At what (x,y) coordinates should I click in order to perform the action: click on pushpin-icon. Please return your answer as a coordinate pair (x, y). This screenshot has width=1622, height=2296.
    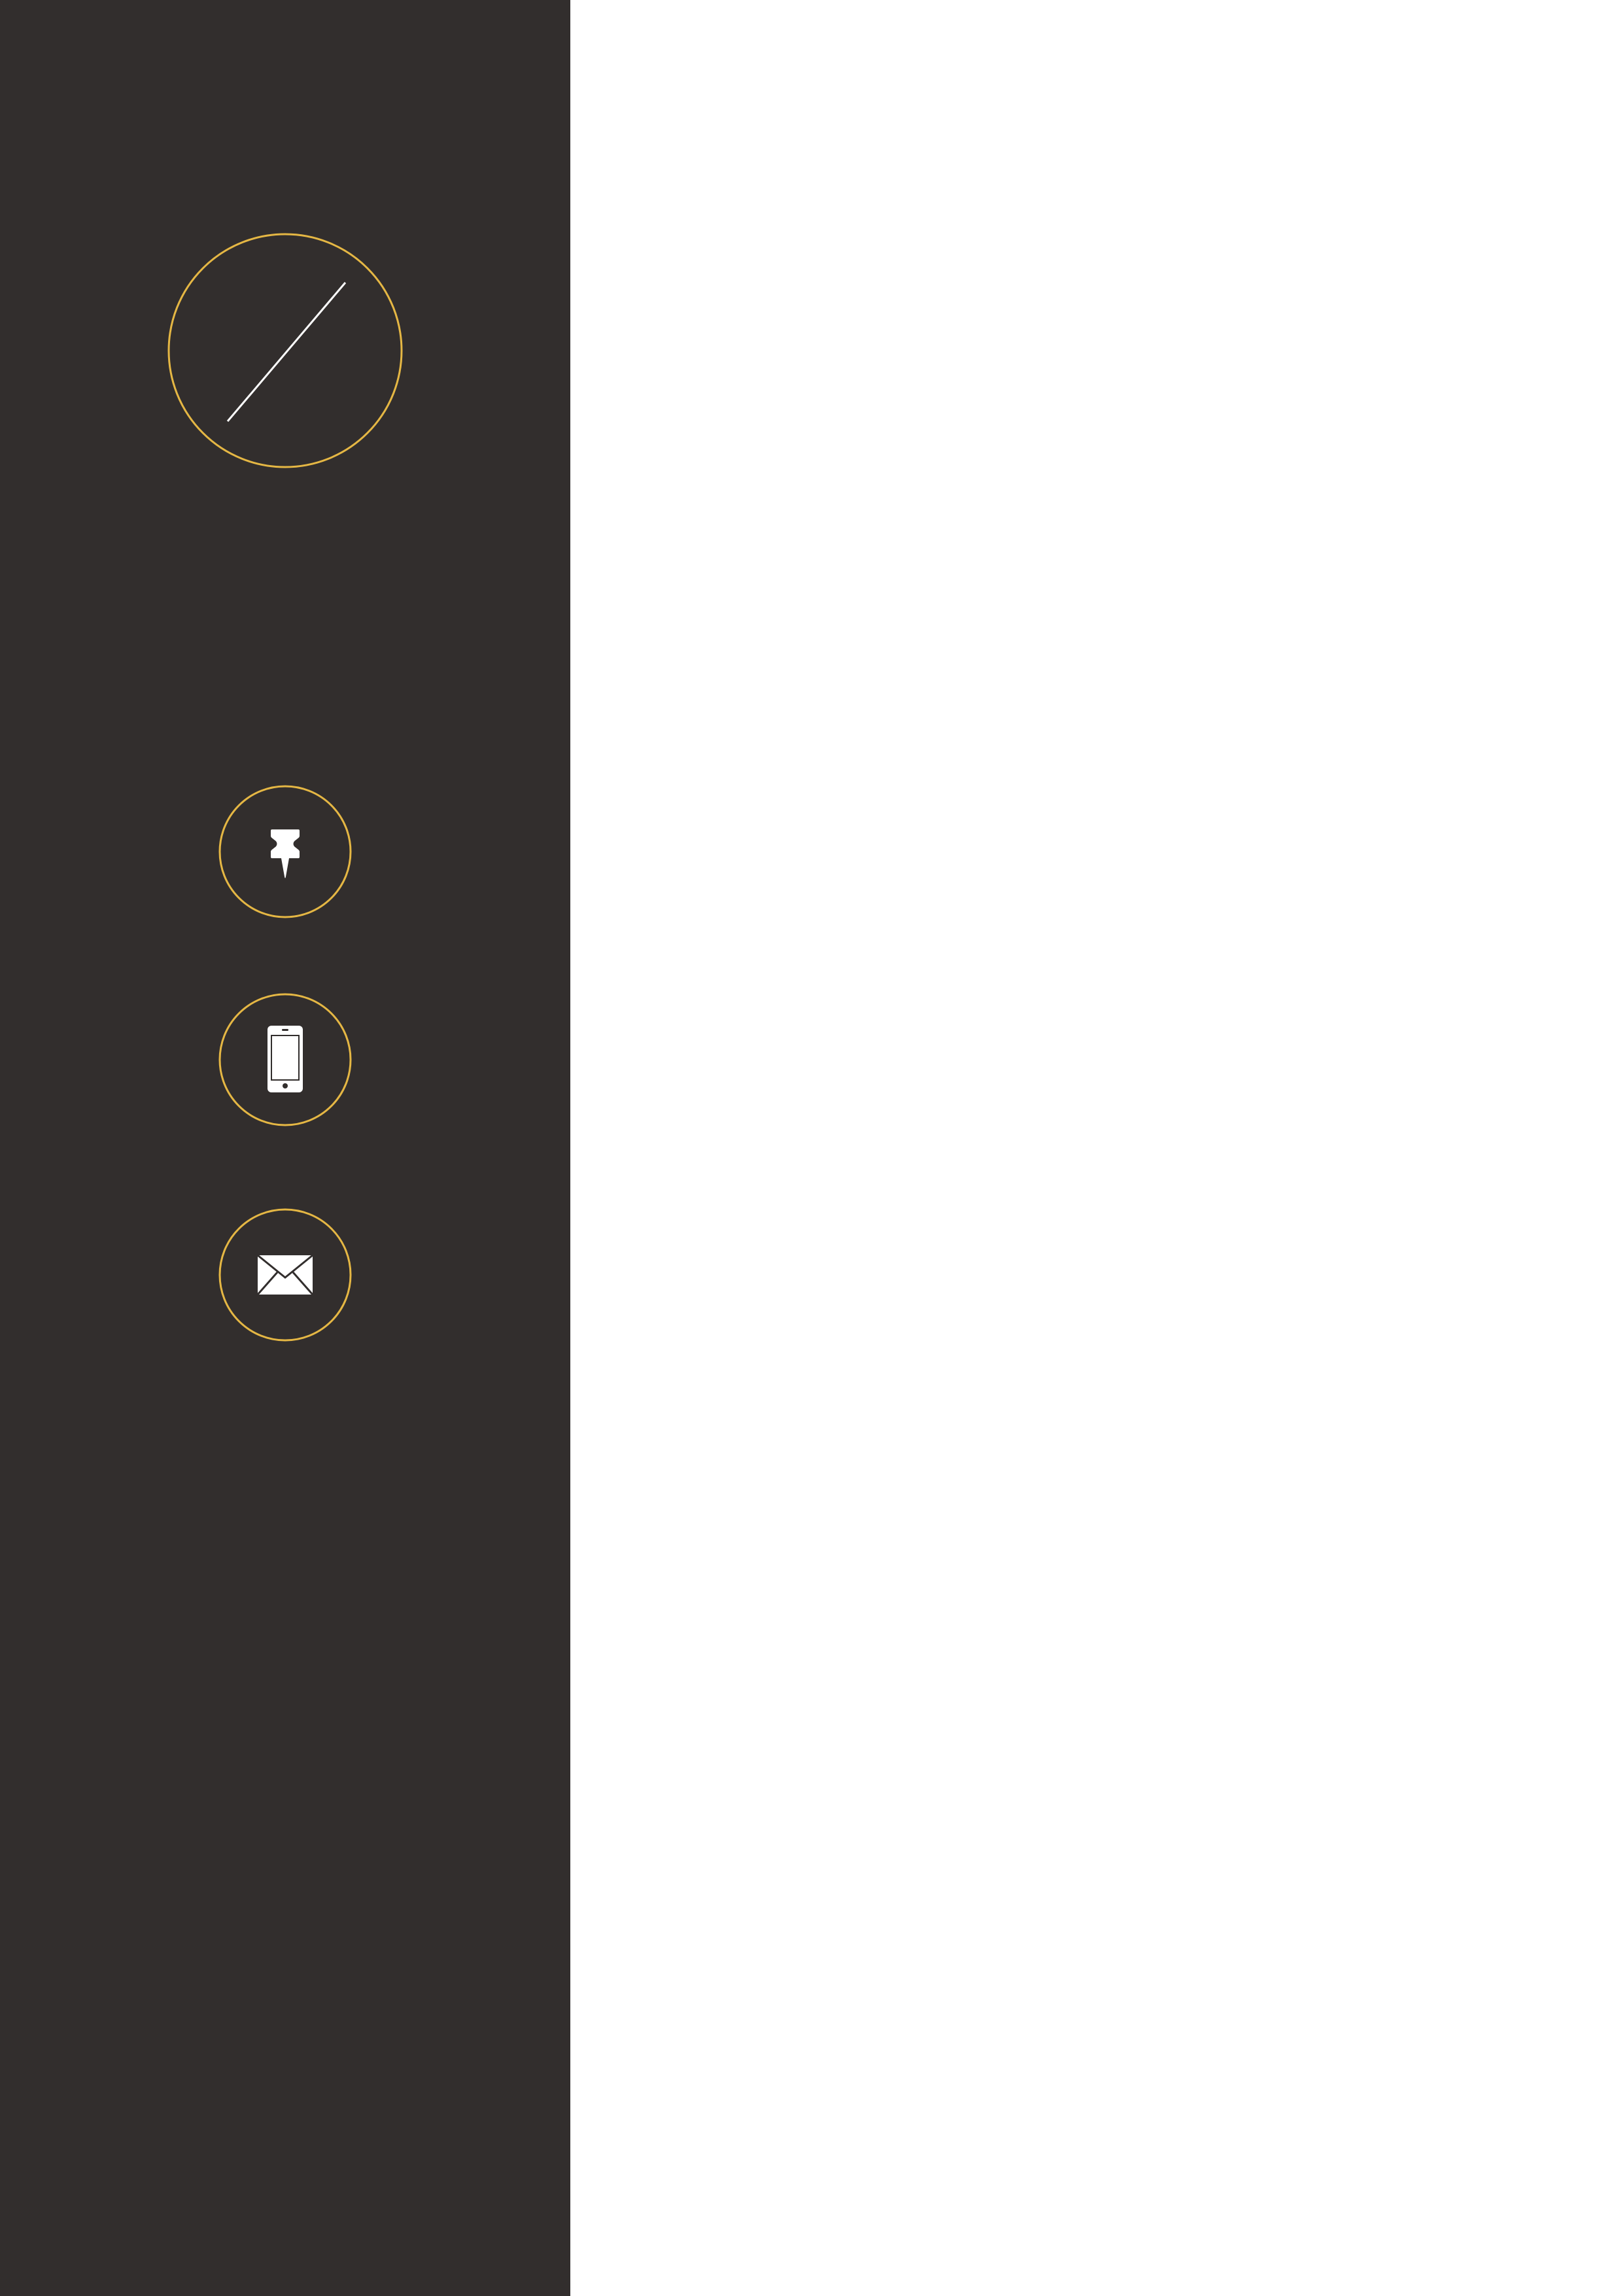
    Looking at the image, I should click on (285, 851).